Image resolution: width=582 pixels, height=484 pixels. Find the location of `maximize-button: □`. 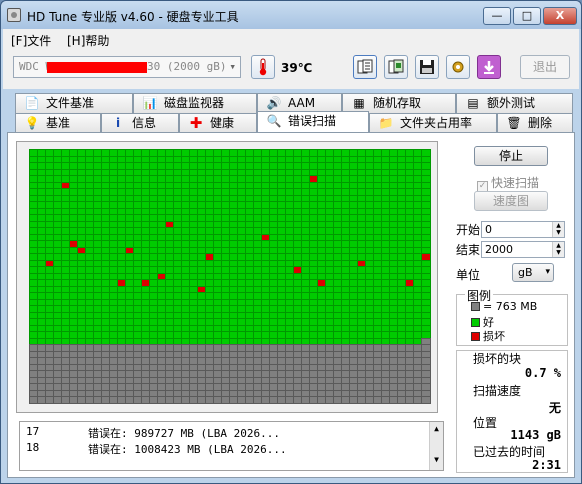

maximize-button: □ is located at coordinates (527, 16).